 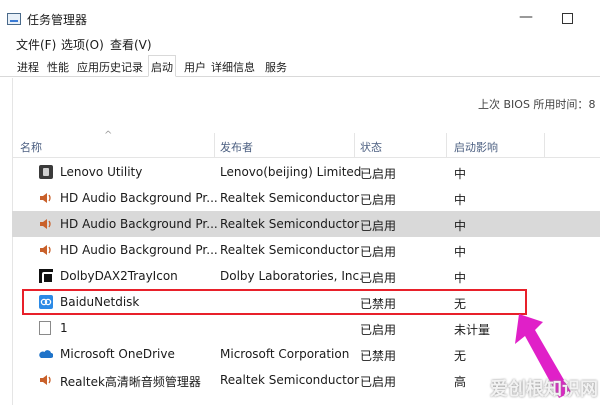 I want to click on tab-performance: 性能, so click(x=58, y=66).